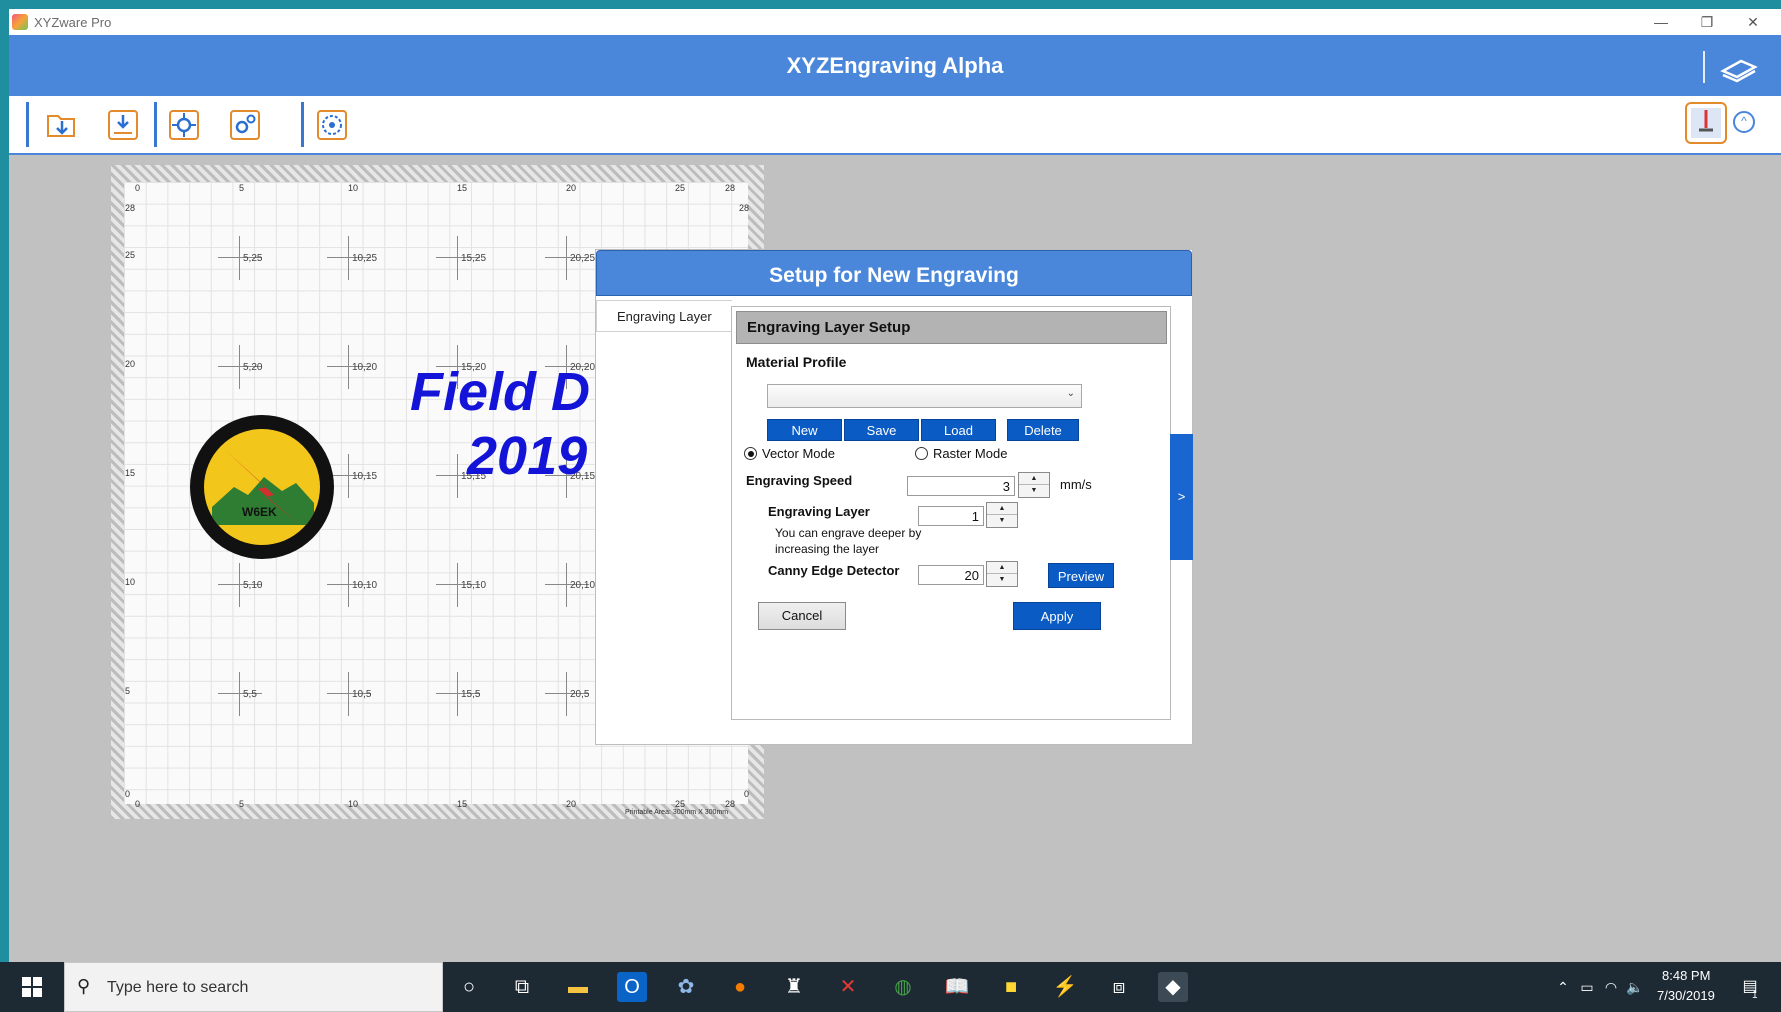 This screenshot has width=1781, height=1012. What do you see at coordinates (130, 255) in the screenshot?
I see `y-tick-label: 25` at bounding box center [130, 255].